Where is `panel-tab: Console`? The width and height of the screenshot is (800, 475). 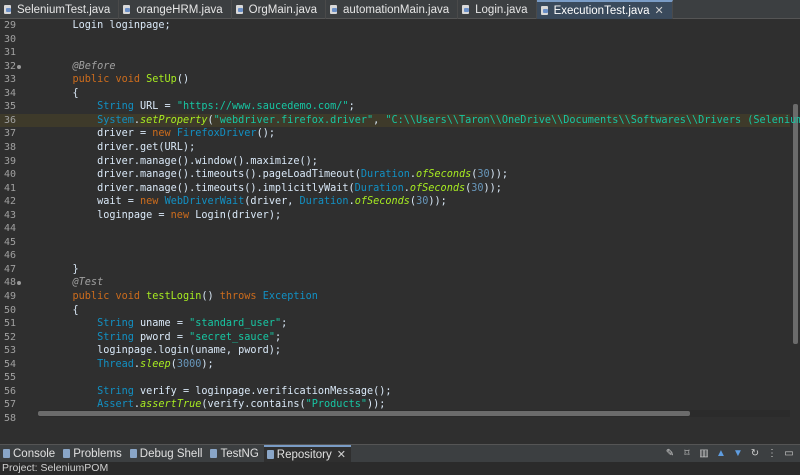 panel-tab: Console is located at coordinates (30, 454).